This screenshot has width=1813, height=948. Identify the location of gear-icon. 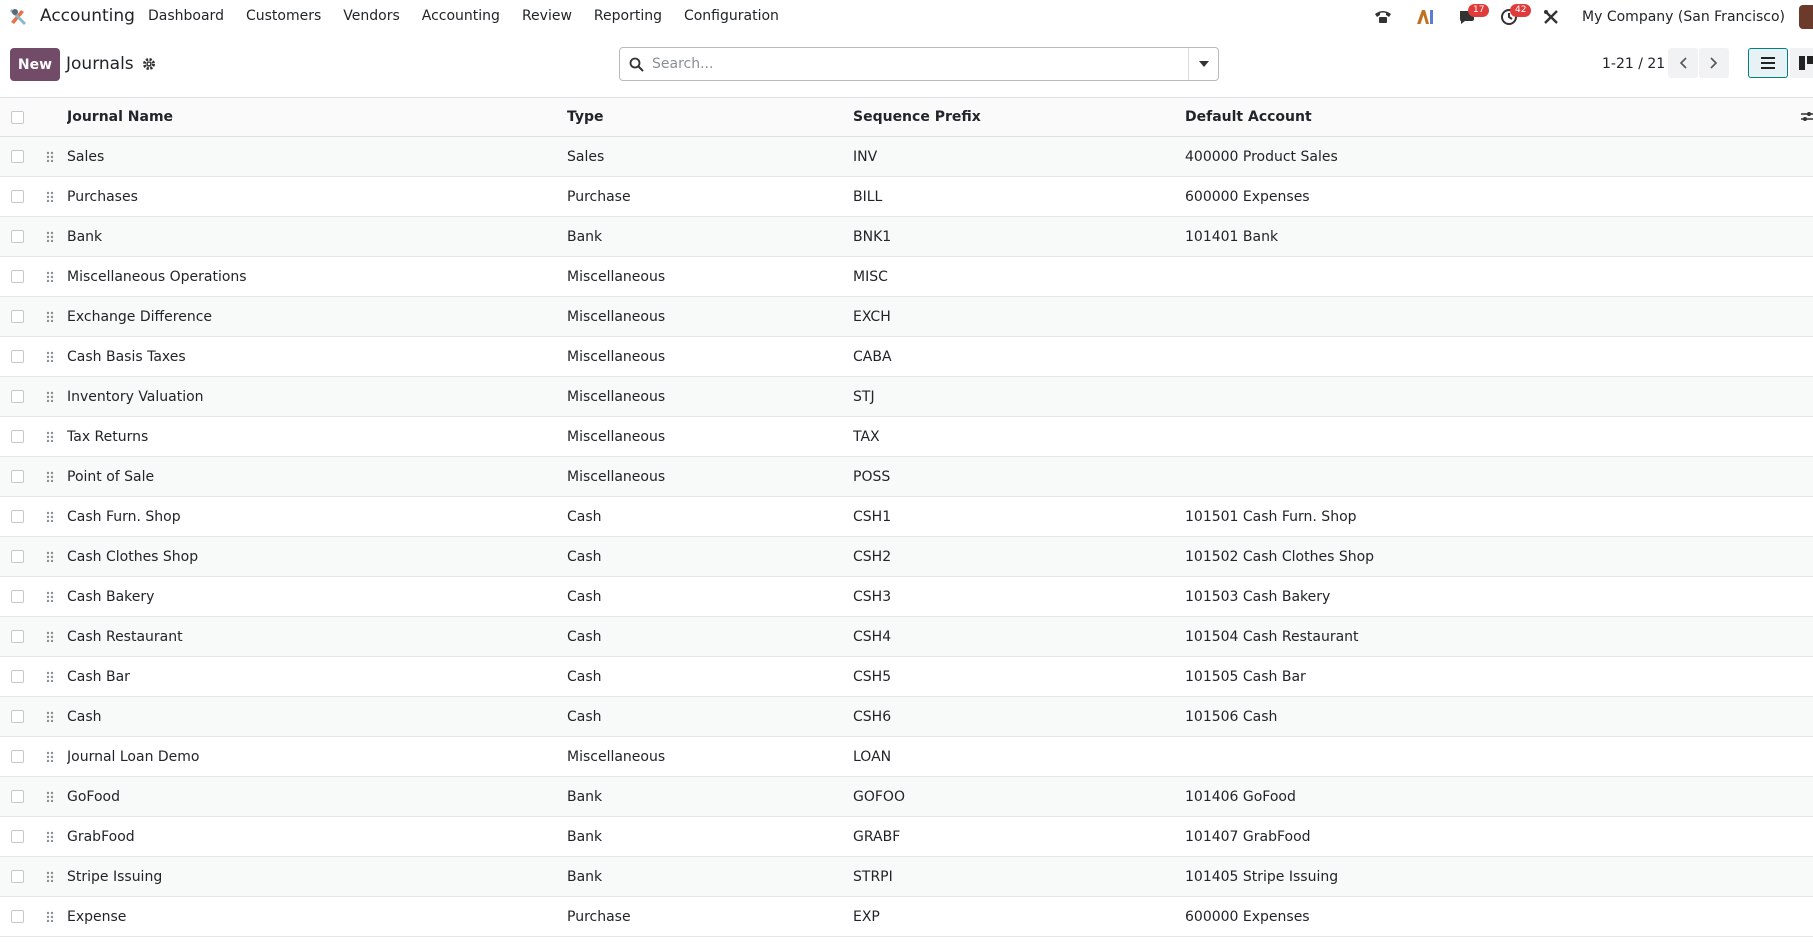
(149, 64).